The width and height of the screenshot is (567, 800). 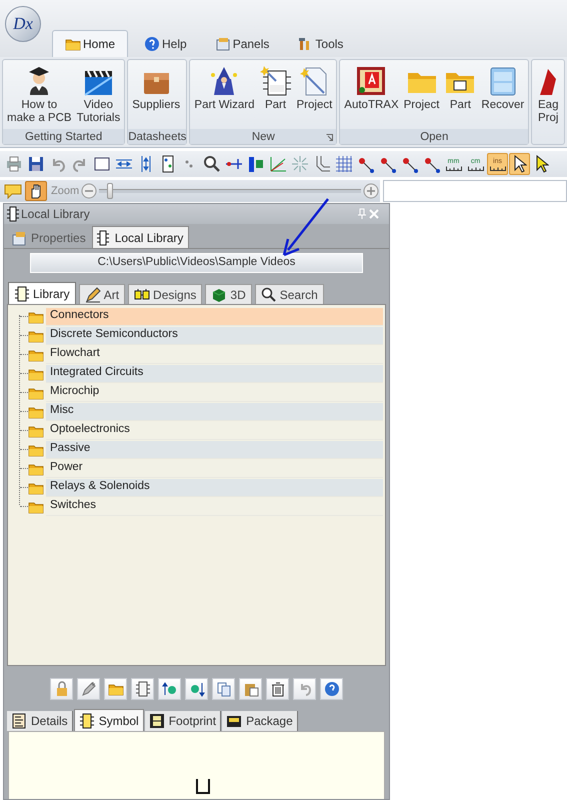 I want to click on detail-tab: Details, so click(x=40, y=721).